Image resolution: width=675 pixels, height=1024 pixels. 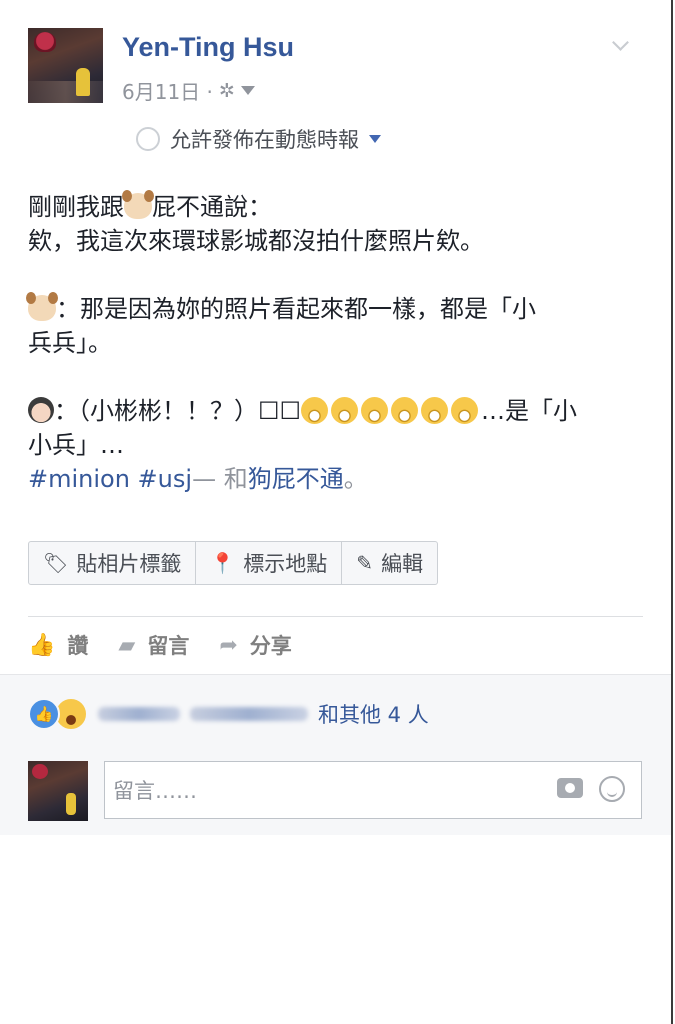 What do you see at coordinates (402, 564) in the screenshot?
I see `edit-label: 編輯` at bounding box center [402, 564].